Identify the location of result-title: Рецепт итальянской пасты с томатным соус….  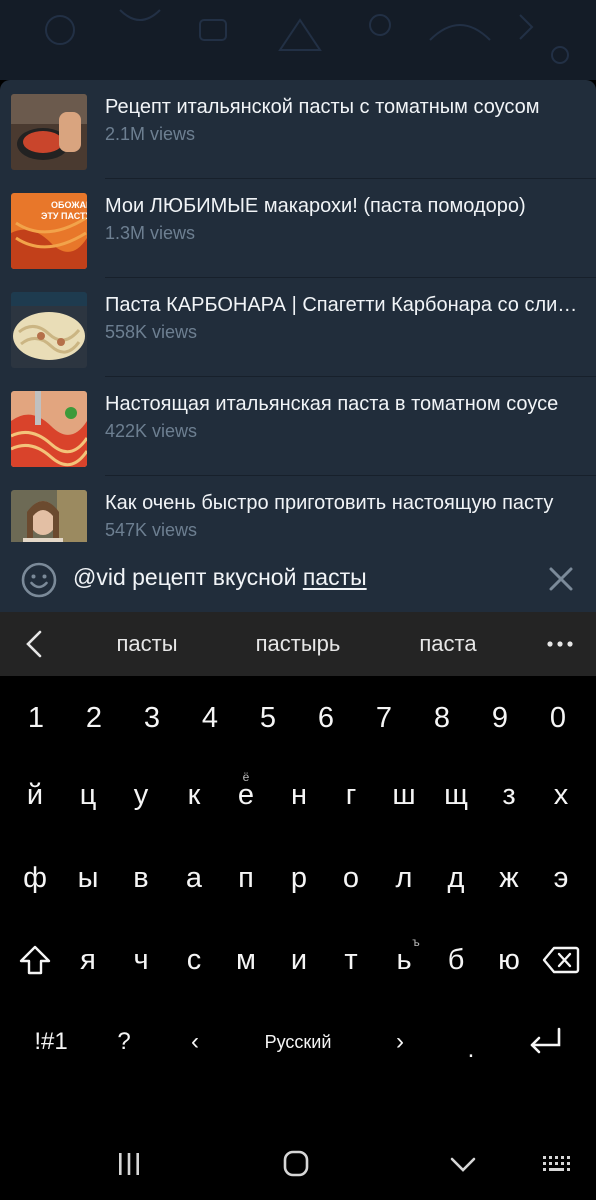
(322, 107).